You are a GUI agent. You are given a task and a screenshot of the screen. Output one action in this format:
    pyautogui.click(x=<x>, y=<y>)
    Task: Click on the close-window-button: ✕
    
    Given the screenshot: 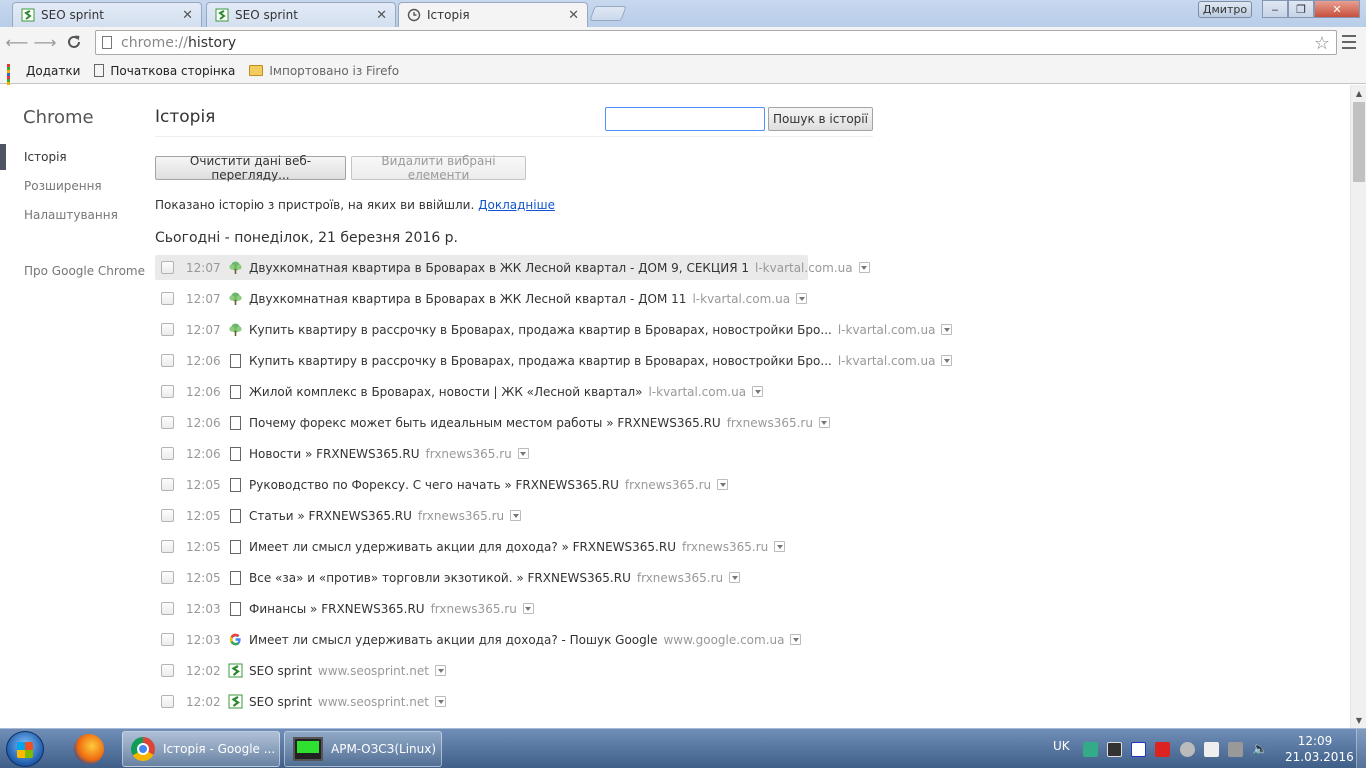 What is the action you would take?
    pyautogui.click(x=1337, y=9)
    